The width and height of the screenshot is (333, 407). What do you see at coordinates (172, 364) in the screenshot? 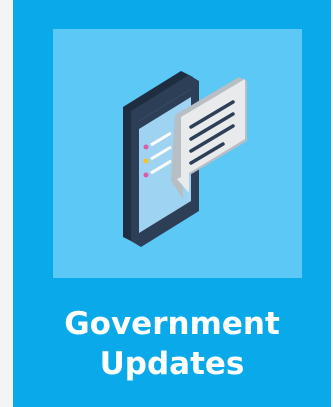
I see `tile-title-line-2: Updates` at bounding box center [172, 364].